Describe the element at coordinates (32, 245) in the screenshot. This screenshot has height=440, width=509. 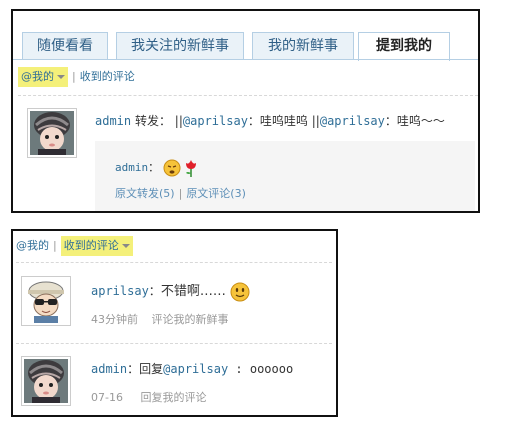
I see `filter-mentions-link: @我的` at that location.